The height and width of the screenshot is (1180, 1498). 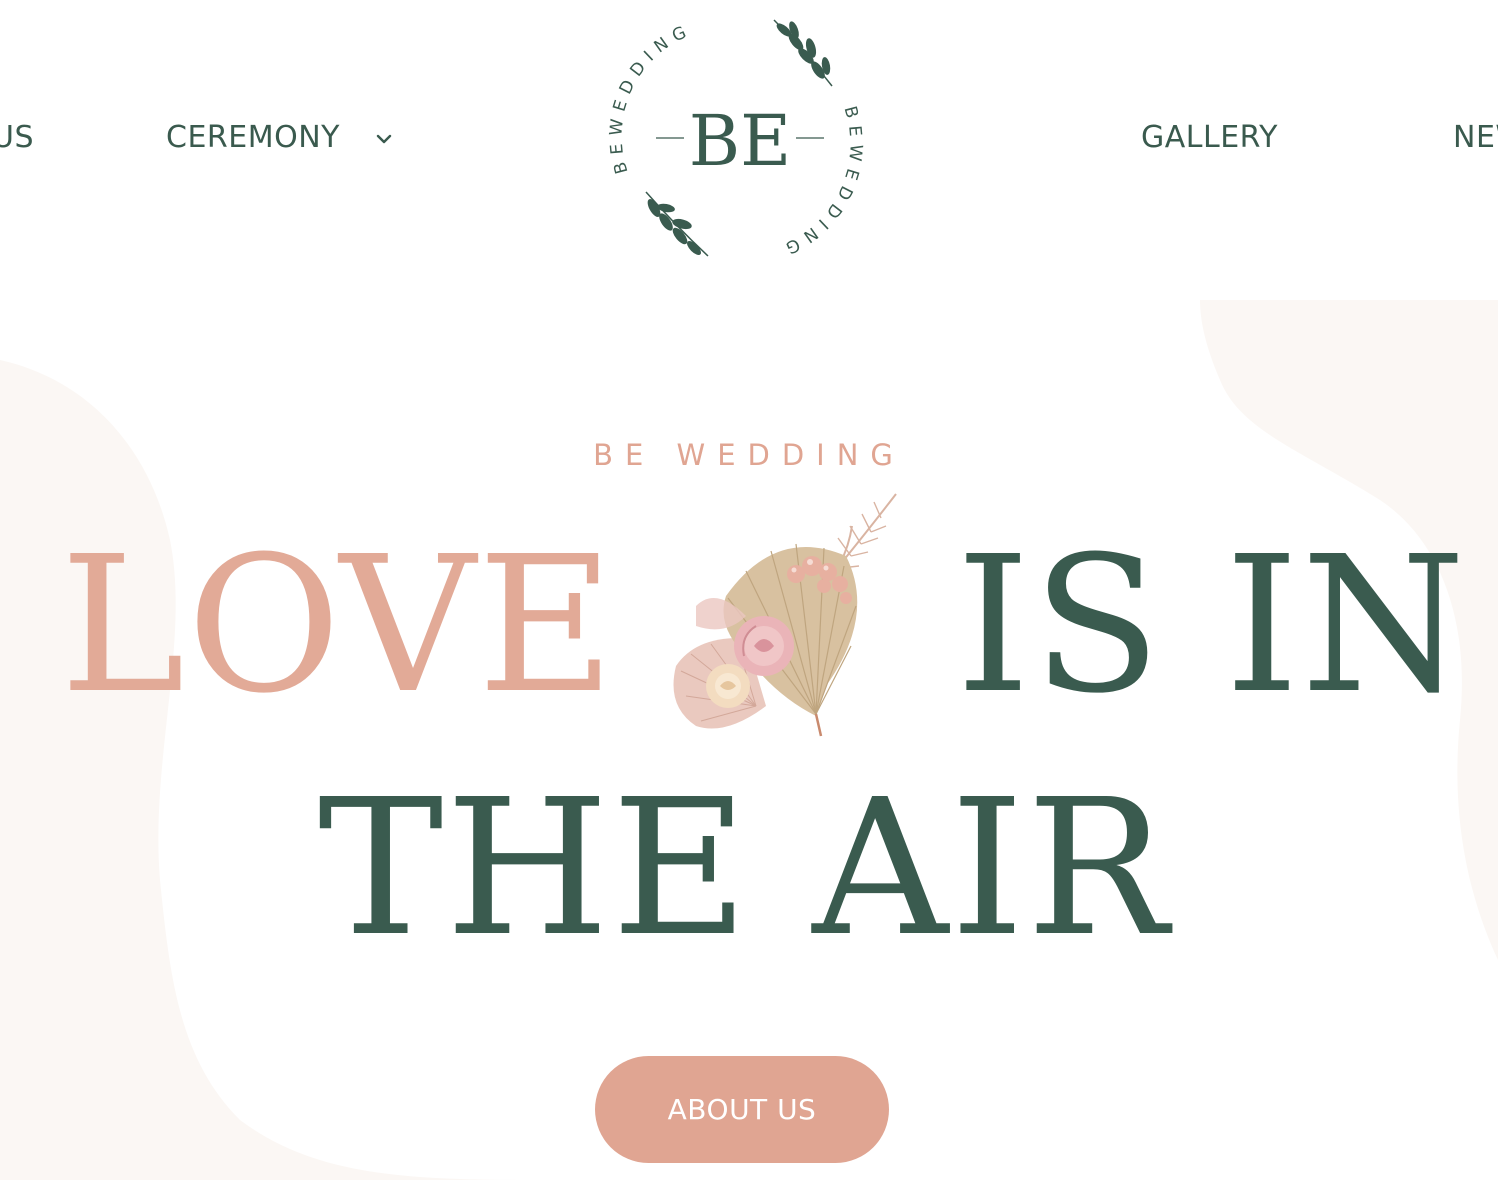 I want to click on hero-headline-love: LOVE, so click(x=338, y=625).